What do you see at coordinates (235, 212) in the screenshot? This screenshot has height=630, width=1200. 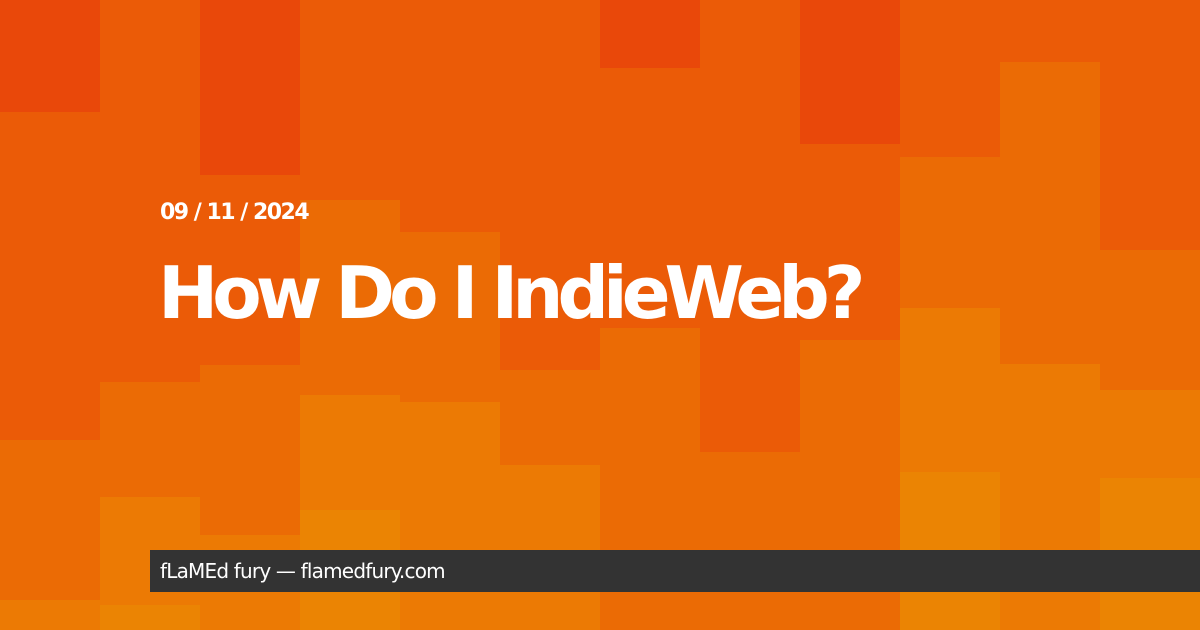 I see `post-date: 09 / 11 / 2024` at bounding box center [235, 212].